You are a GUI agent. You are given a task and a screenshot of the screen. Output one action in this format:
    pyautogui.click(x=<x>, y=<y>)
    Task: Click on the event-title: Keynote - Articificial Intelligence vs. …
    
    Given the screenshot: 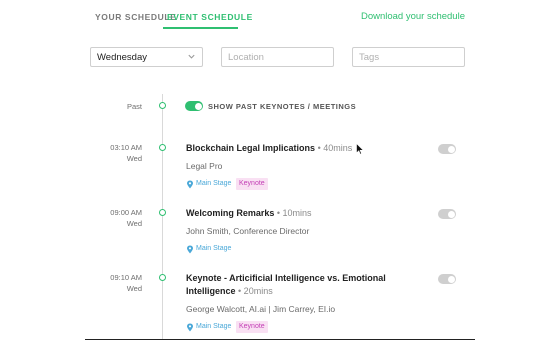 What is the action you would take?
    pyautogui.click(x=286, y=284)
    